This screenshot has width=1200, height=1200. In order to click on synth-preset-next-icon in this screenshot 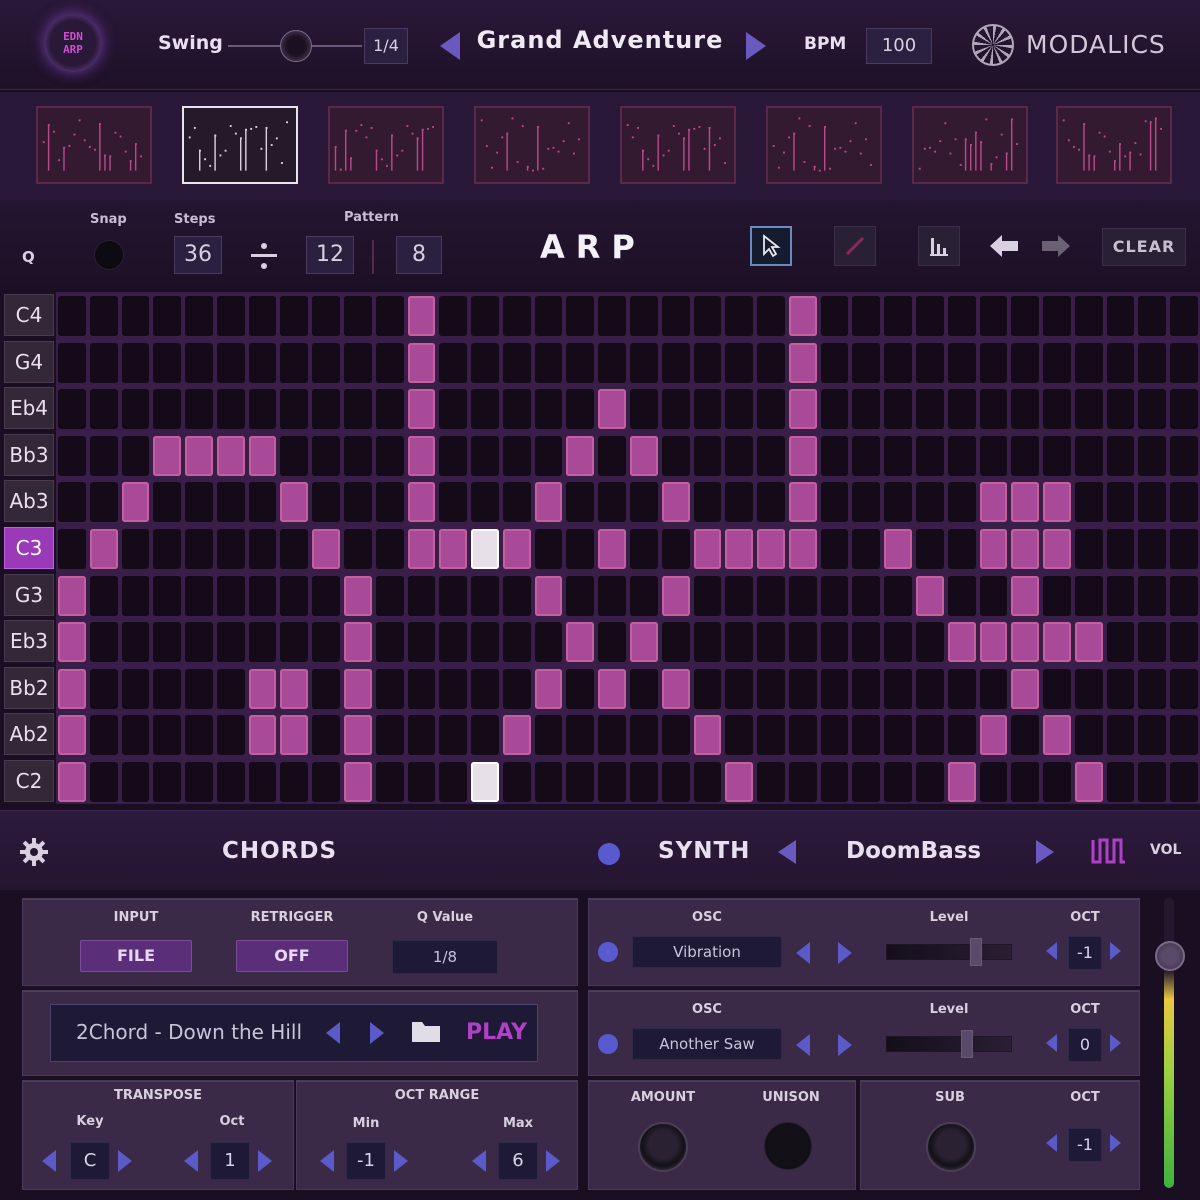, I will do `click(1045, 852)`.